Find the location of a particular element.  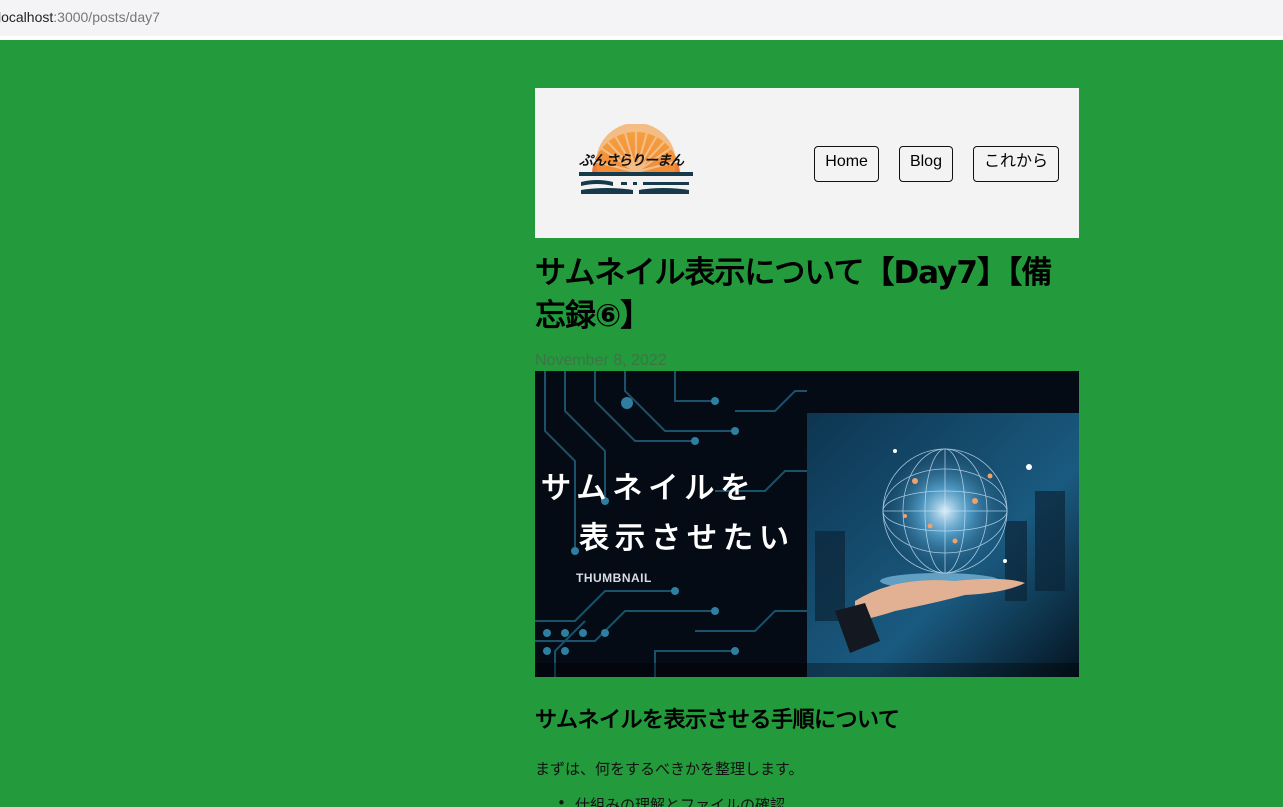

site-header: ぷんさらりーまん Home Blog これから is located at coordinates (807, 163).